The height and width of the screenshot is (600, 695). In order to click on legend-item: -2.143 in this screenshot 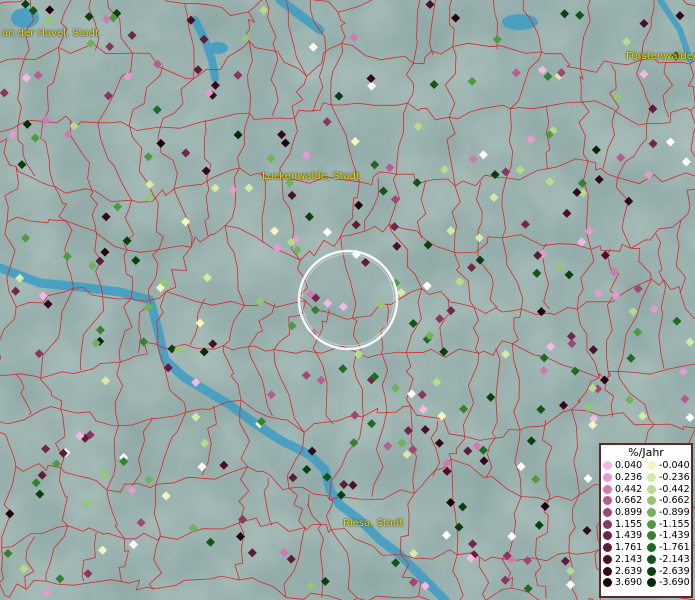, I will do `click(669, 560)`.